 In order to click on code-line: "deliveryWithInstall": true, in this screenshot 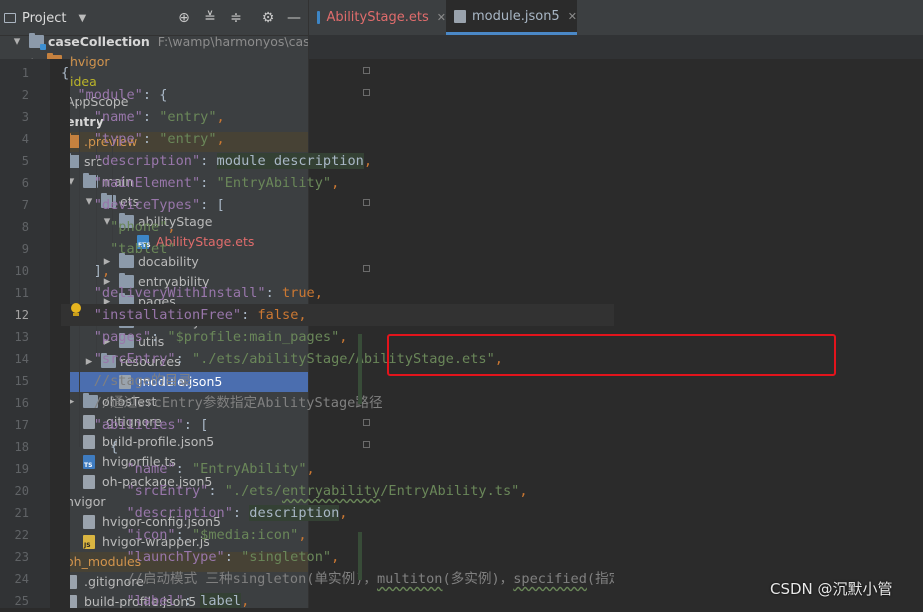, I will do `click(337, 293)`.